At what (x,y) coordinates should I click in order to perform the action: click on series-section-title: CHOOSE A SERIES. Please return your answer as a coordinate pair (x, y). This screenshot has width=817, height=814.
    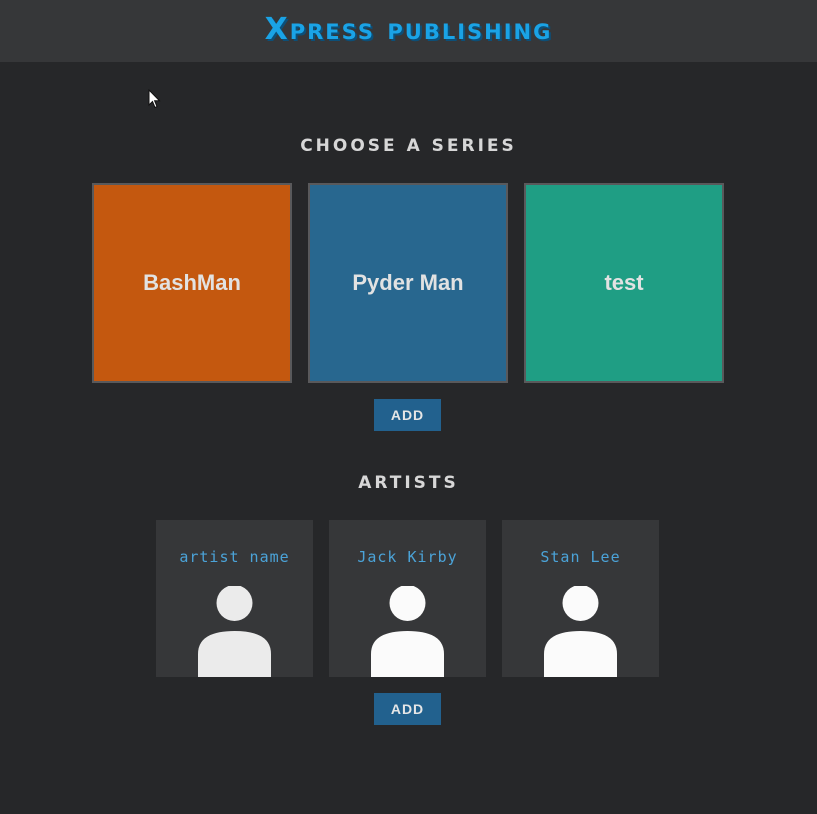
    Looking at the image, I should click on (408, 146).